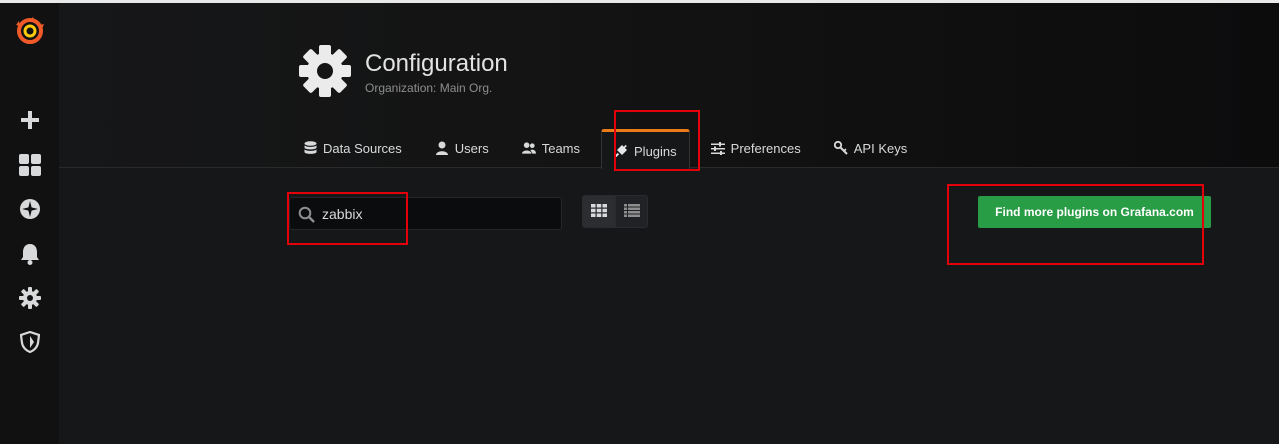 The image size is (1279, 444). I want to click on tab-users: Users, so click(462, 148).